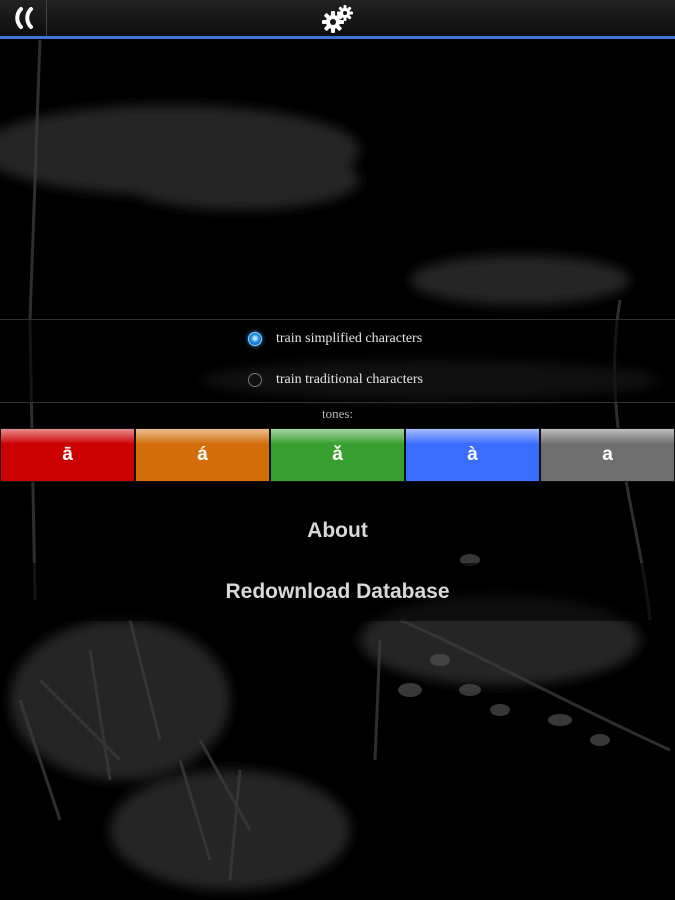 This screenshot has width=675, height=900. I want to click on traditional-option-label: train traditional characters, so click(349, 379).